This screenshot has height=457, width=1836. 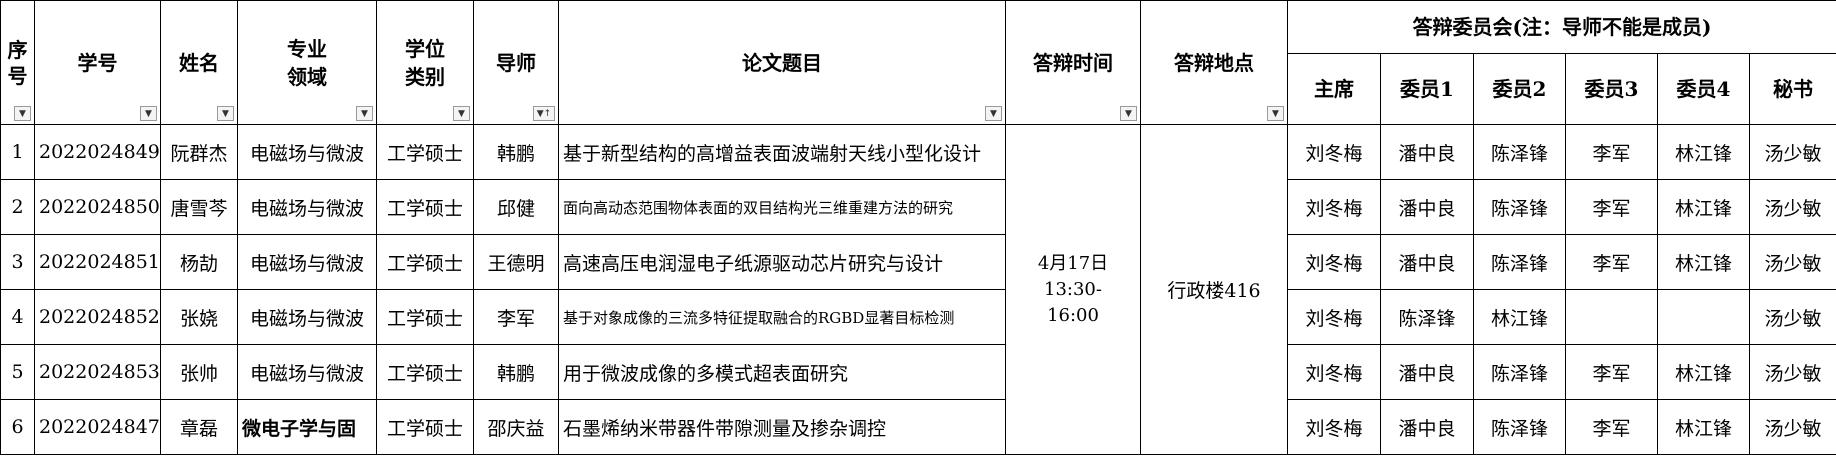 I want to click on cell-name: 阮群杰, so click(x=199, y=152).